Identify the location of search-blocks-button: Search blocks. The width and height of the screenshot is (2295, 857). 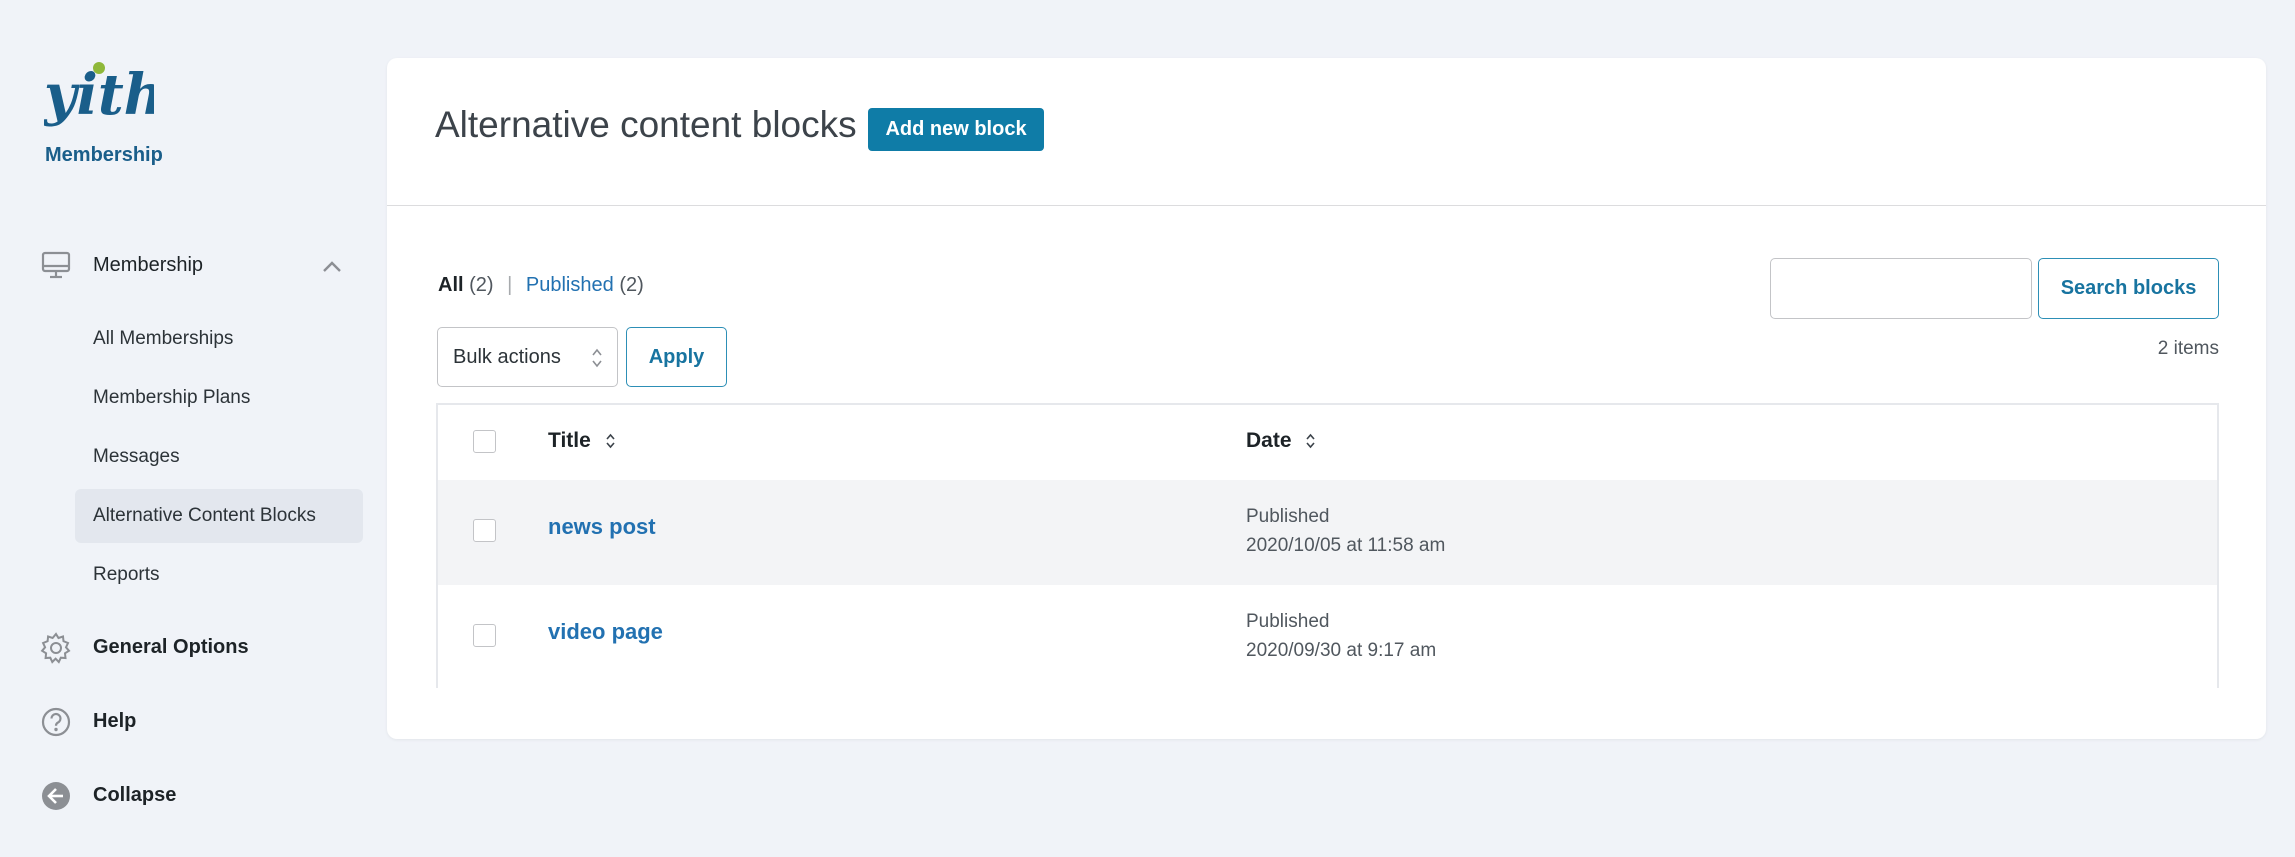
(2128, 288).